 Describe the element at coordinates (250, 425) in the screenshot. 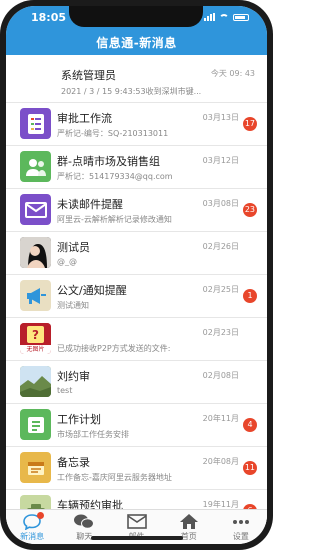

I see `unread-badge: 4` at that location.